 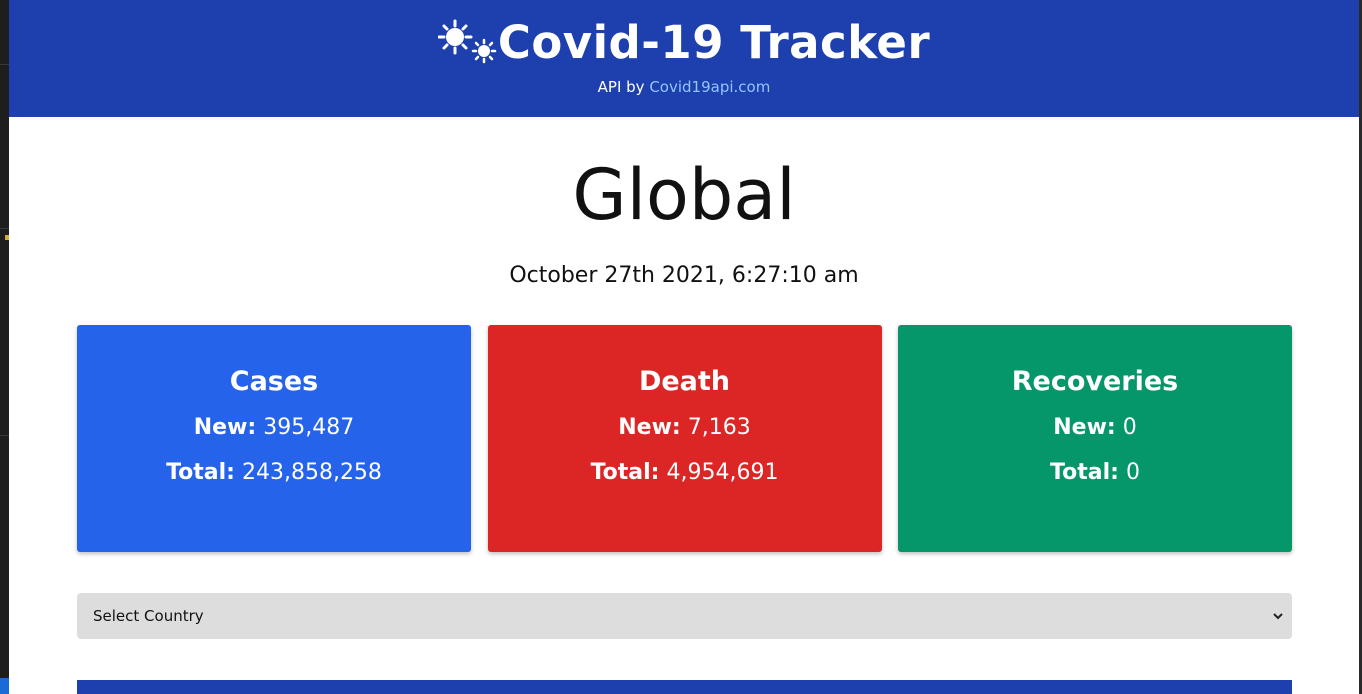 I want to click on total-value: 4,954,691, so click(x=722, y=472).